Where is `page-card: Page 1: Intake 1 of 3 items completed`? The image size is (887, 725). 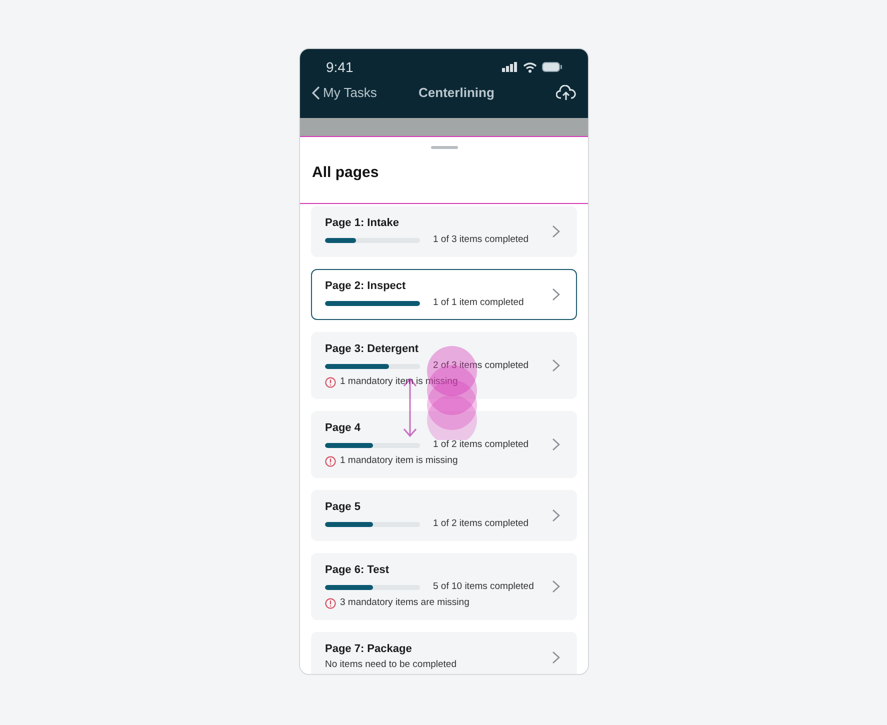
page-card: Page 1: Intake 1 of 3 items completed is located at coordinates (444, 231).